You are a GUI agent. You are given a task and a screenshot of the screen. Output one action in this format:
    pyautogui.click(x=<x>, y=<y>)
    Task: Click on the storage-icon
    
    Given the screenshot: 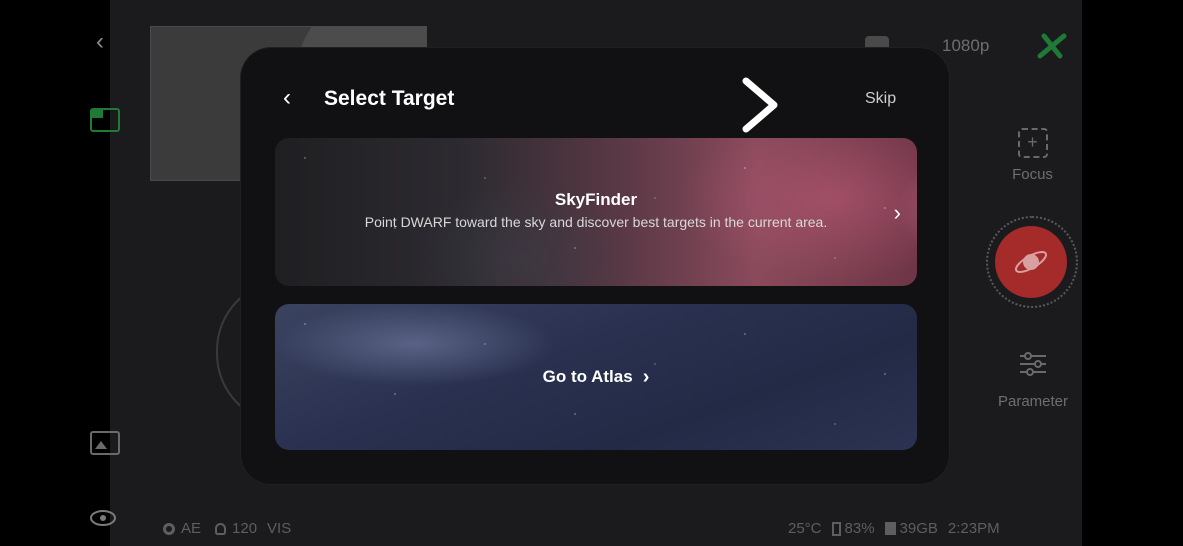 What is the action you would take?
    pyautogui.click(x=890, y=528)
    